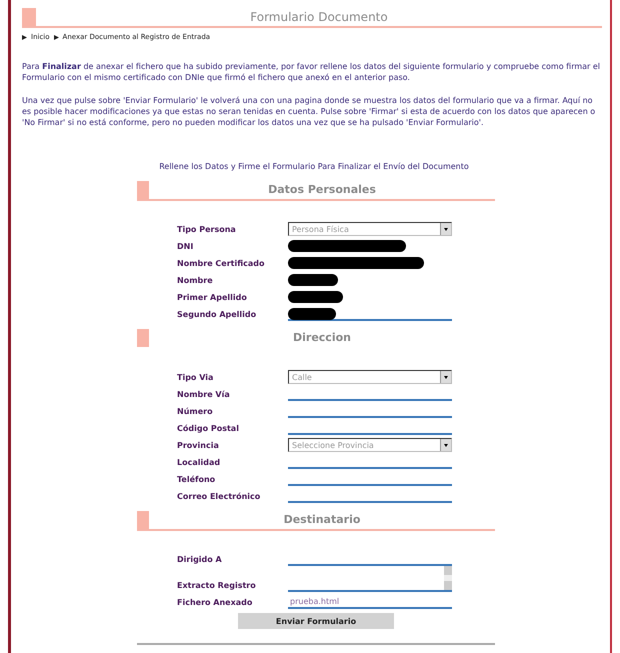  Describe the element at coordinates (322, 190) in the screenshot. I see `section-title: Datos Personales` at that location.